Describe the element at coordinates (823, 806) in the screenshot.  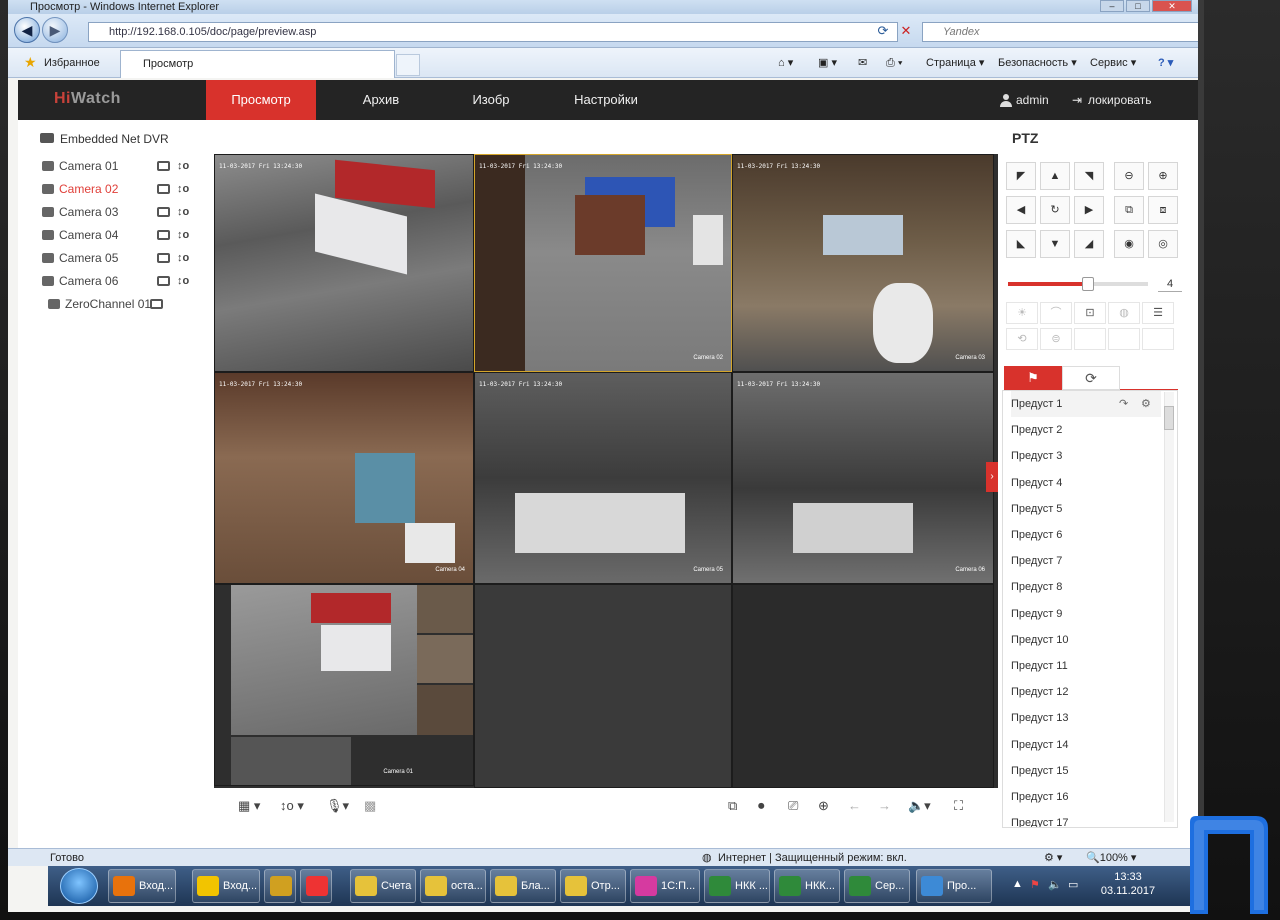
I see `zoom-icon: ⊕` at that location.